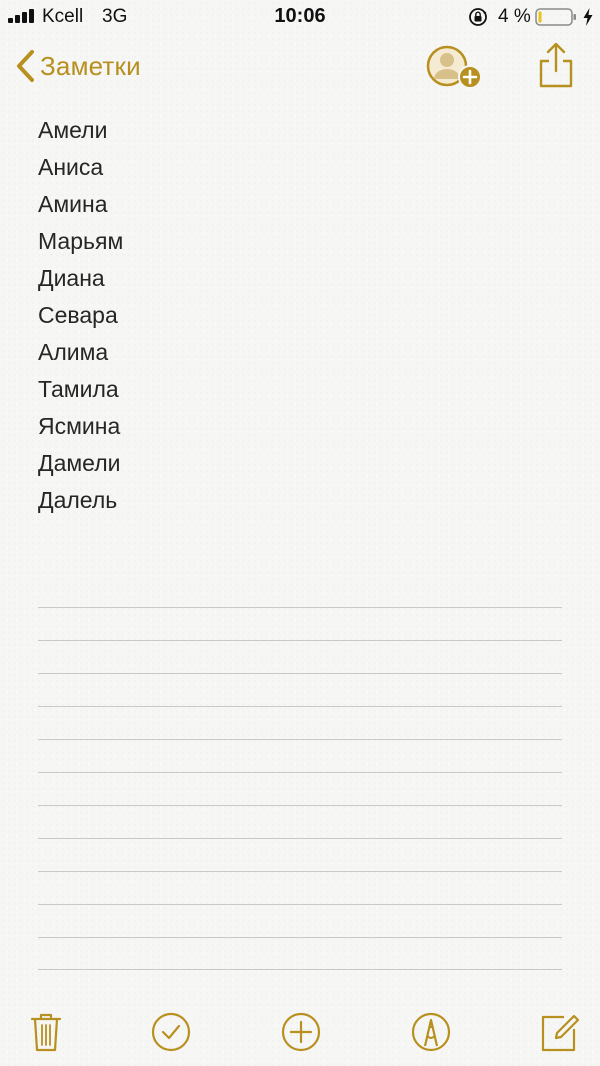 The height and width of the screenshot is (1066, 600). What do you see at coordinates (455, 68) in the screenshot?
I see `add-people-icon` at bounding box center [455, 68].